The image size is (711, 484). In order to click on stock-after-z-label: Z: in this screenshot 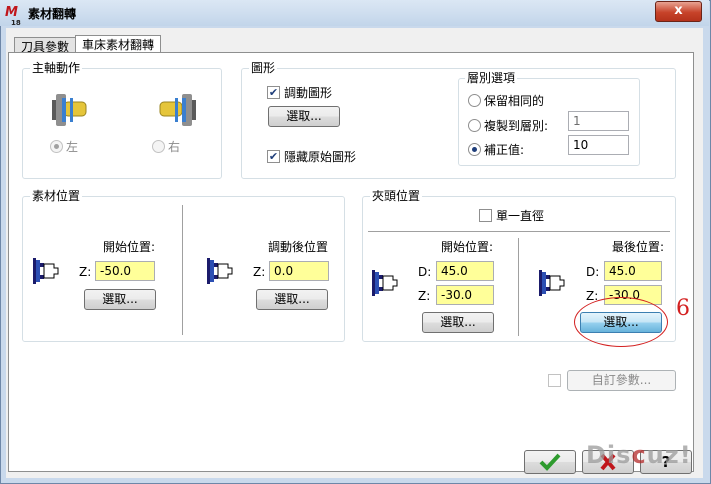, I will do `click(259, 272)`.